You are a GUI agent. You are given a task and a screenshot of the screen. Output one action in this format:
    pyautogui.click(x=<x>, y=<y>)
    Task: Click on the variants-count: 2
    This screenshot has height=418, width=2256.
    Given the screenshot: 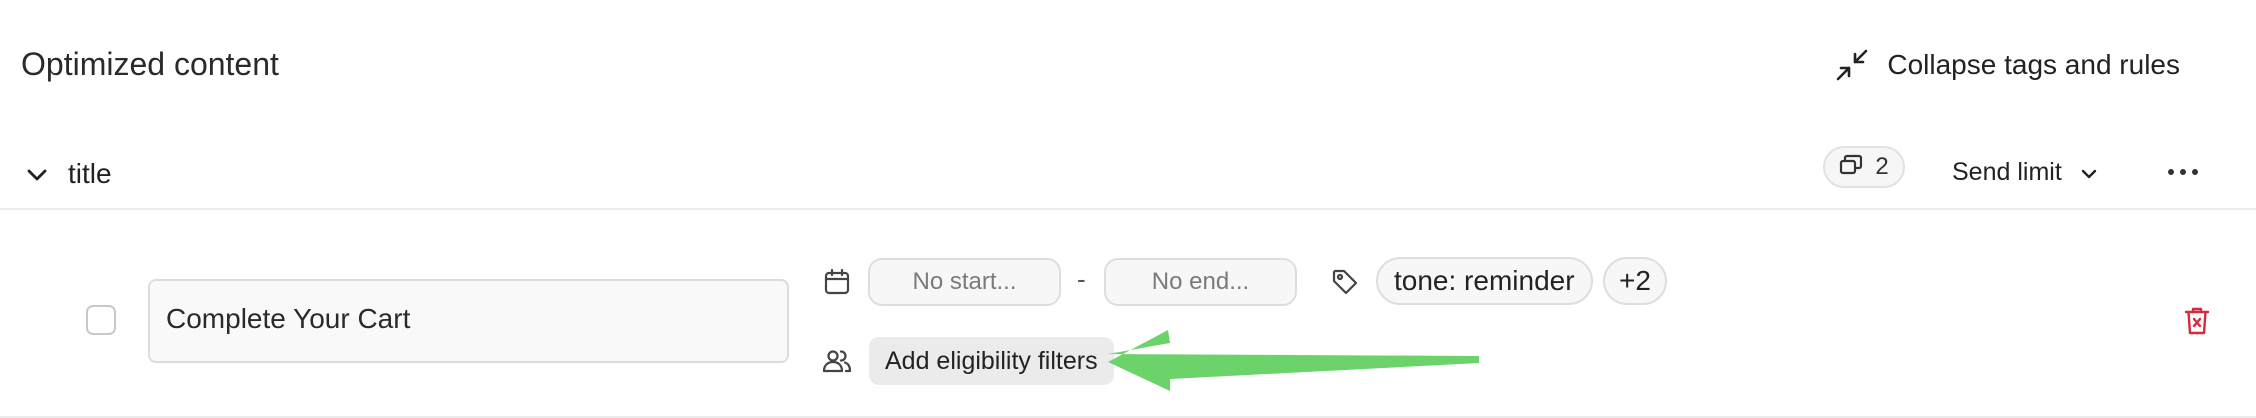 What is the action you would take?
    pyautogui.click(x=1882, y=166)
    